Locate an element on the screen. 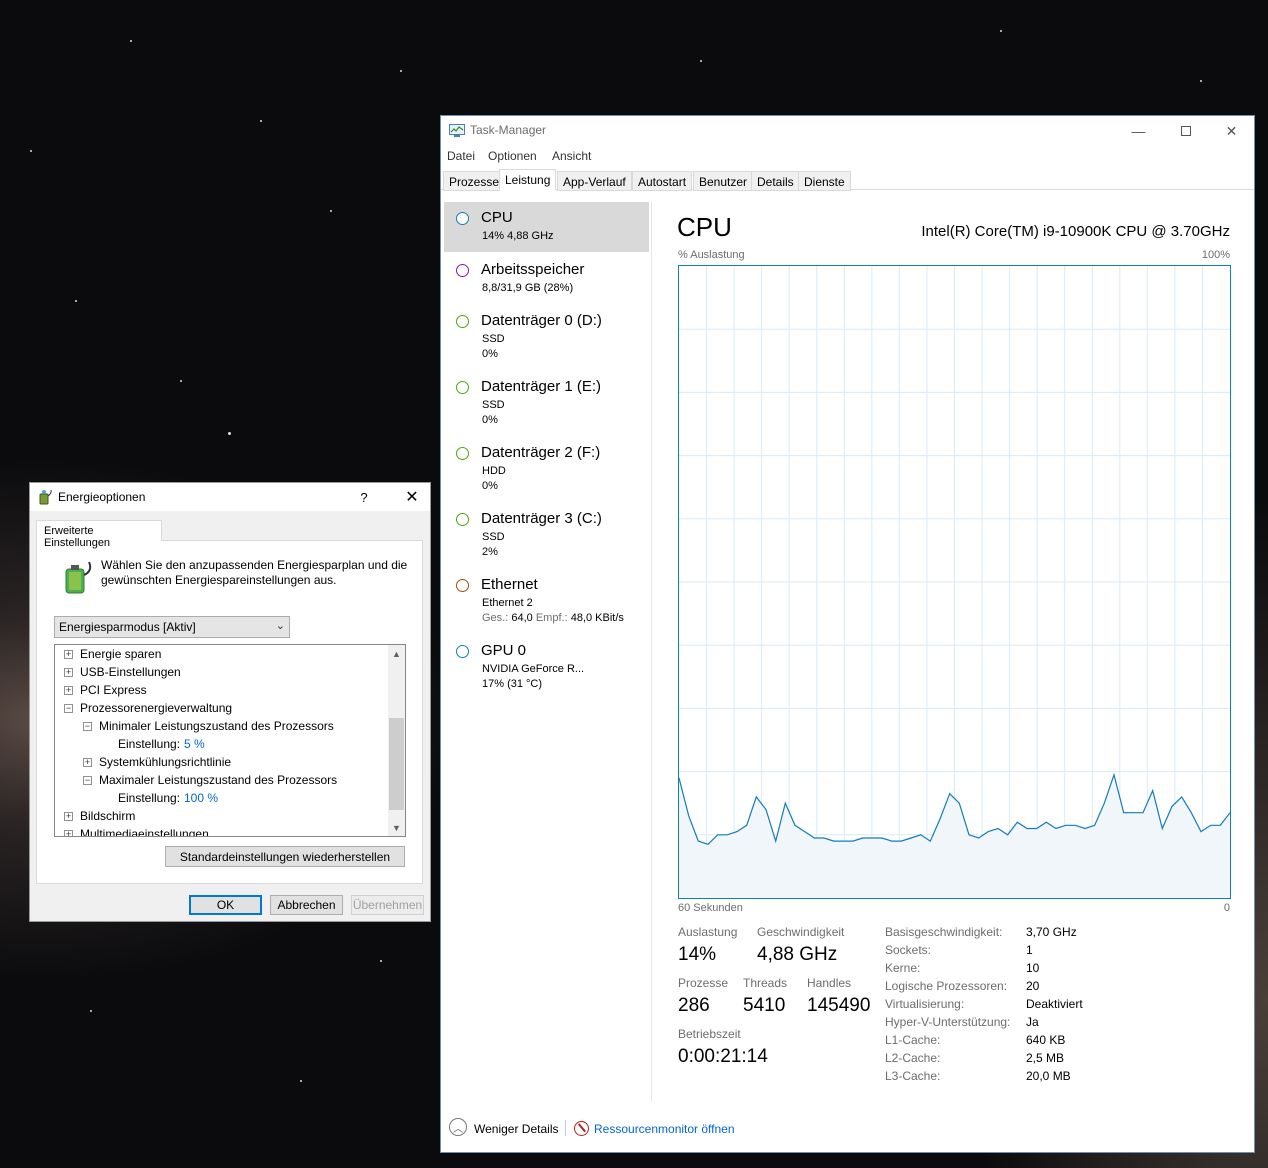 This screenshot has height=1168, width=1268. cpu-indicator-icon is located at coordinates (462, 218).